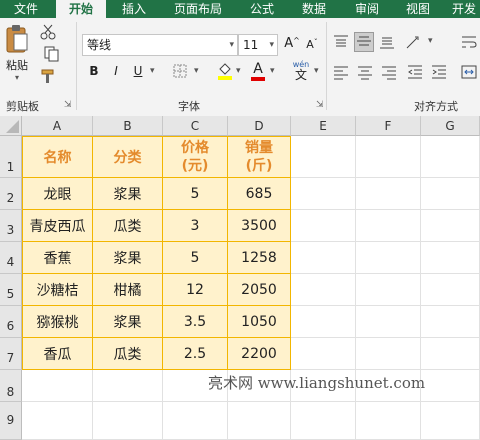 The image size is (480, 440). Describe the element at coordinates (11, 258) in the screenshot. I see `row-header-4: 4` at that location.